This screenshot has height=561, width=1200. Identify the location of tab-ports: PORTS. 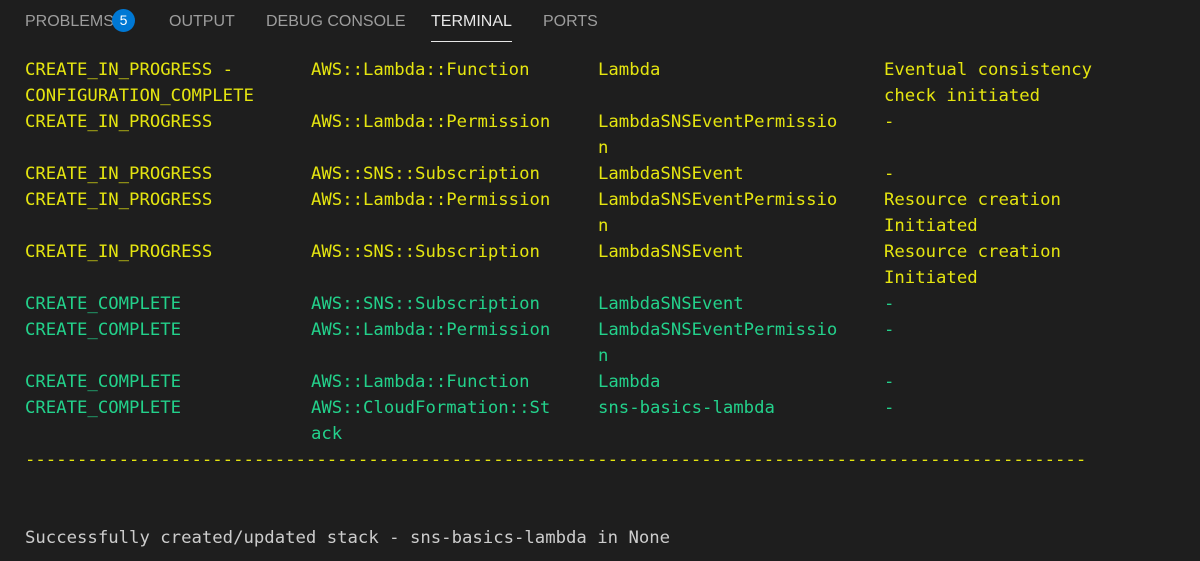
(570, 20).